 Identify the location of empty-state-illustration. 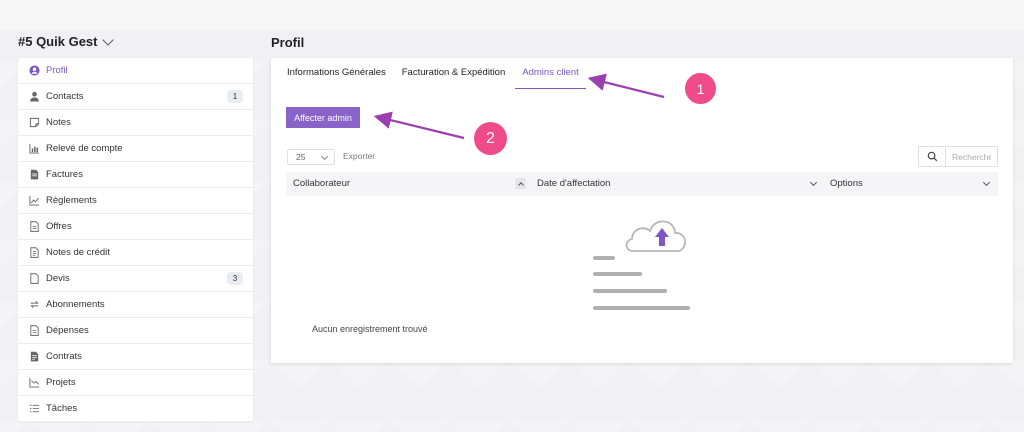
(641, 265).